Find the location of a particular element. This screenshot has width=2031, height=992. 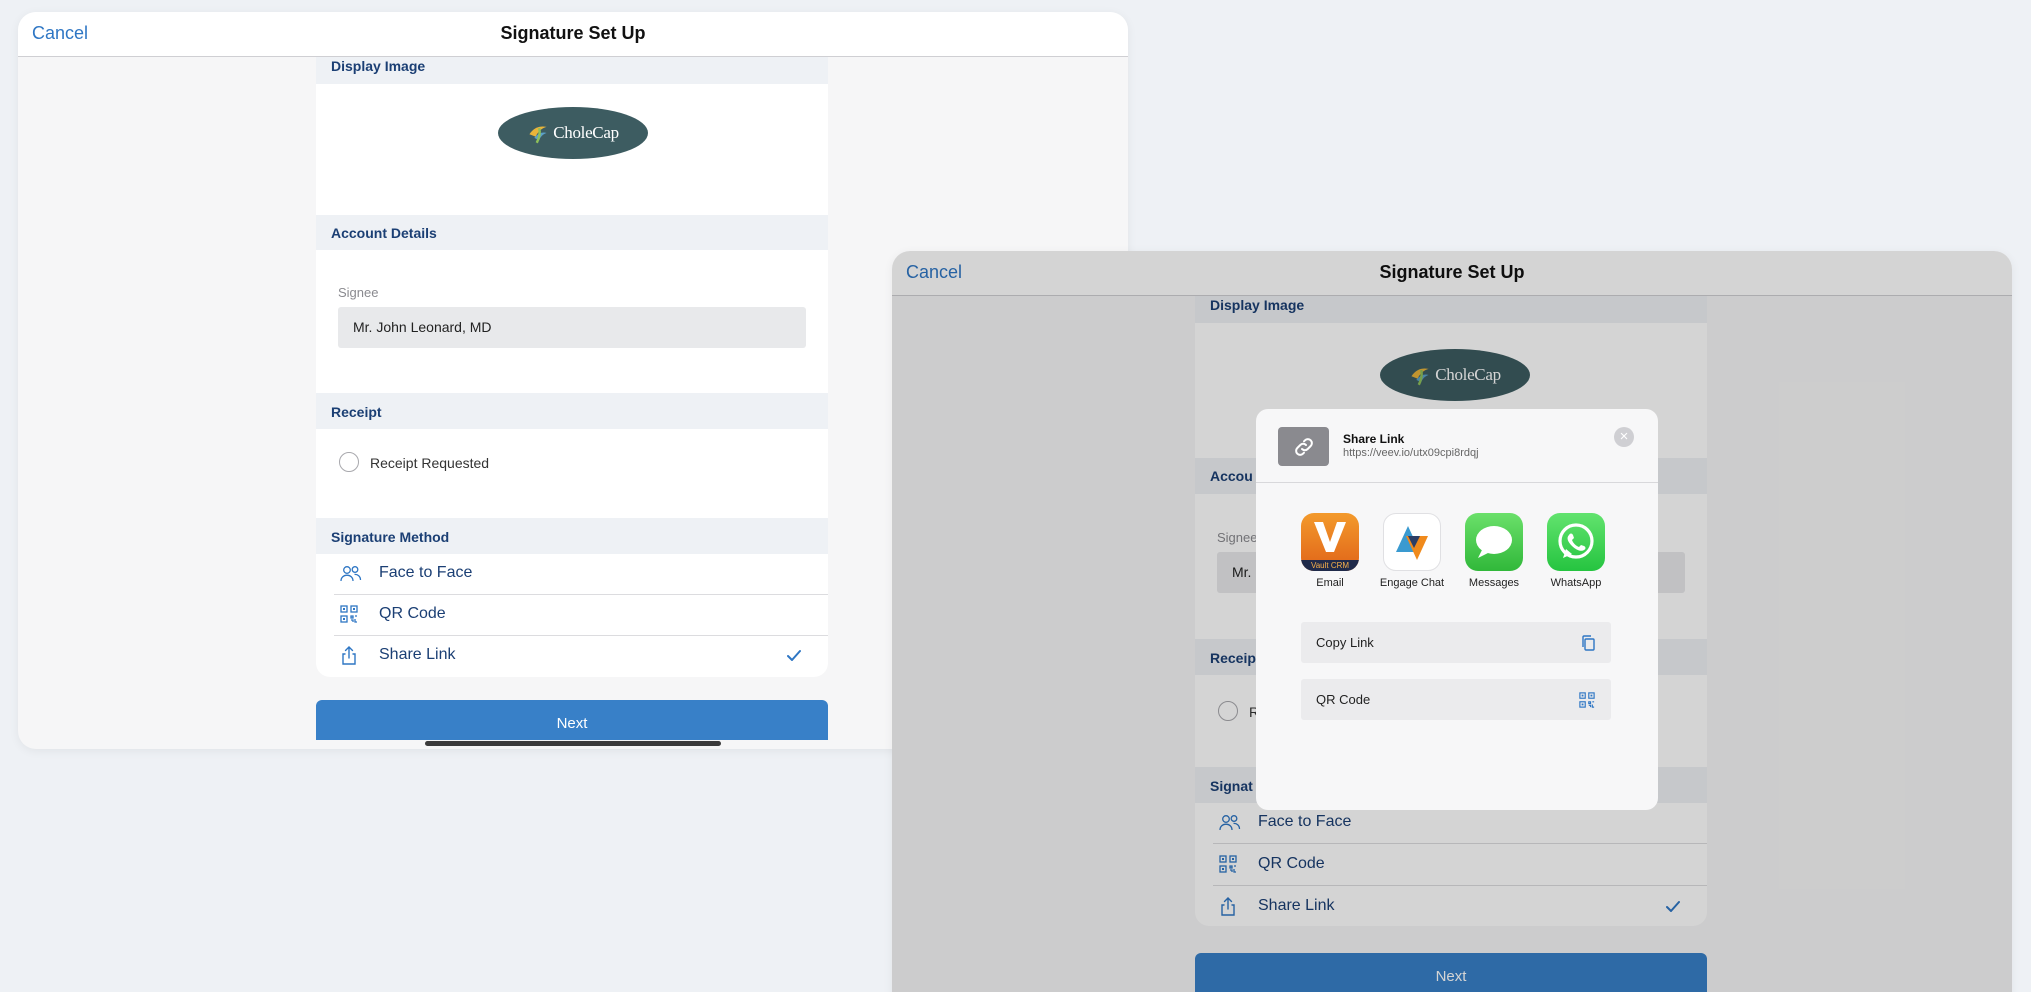

share-app-whatsapp: WhatsApp is located at coordinates (1576, 551).